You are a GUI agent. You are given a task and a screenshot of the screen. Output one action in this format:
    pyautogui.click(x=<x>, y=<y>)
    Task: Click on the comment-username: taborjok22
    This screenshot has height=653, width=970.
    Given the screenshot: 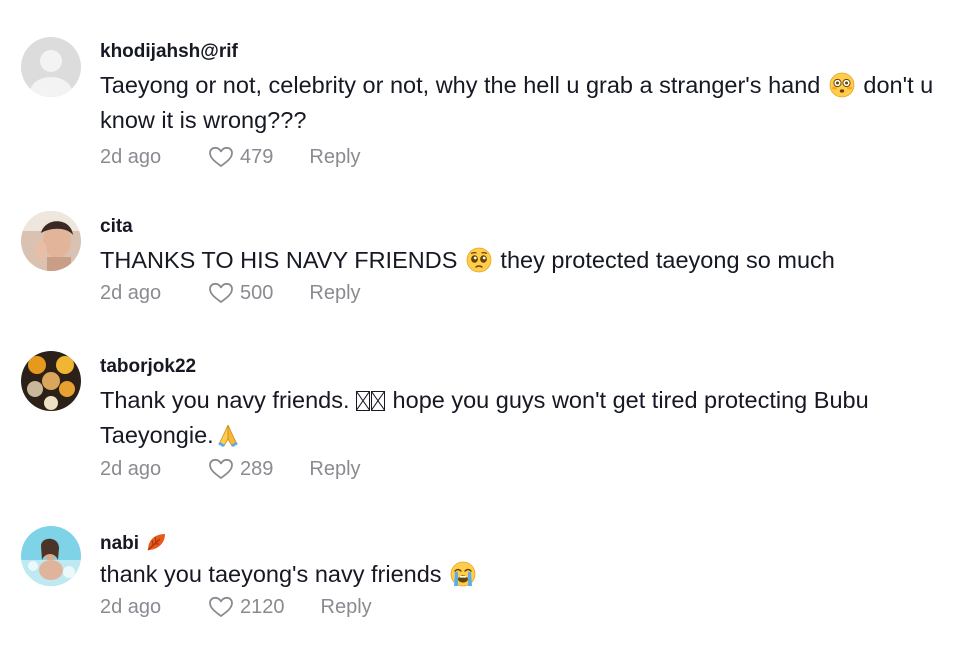 What is the action you would take?
    pyautogui.click(x=535, y=367)
    